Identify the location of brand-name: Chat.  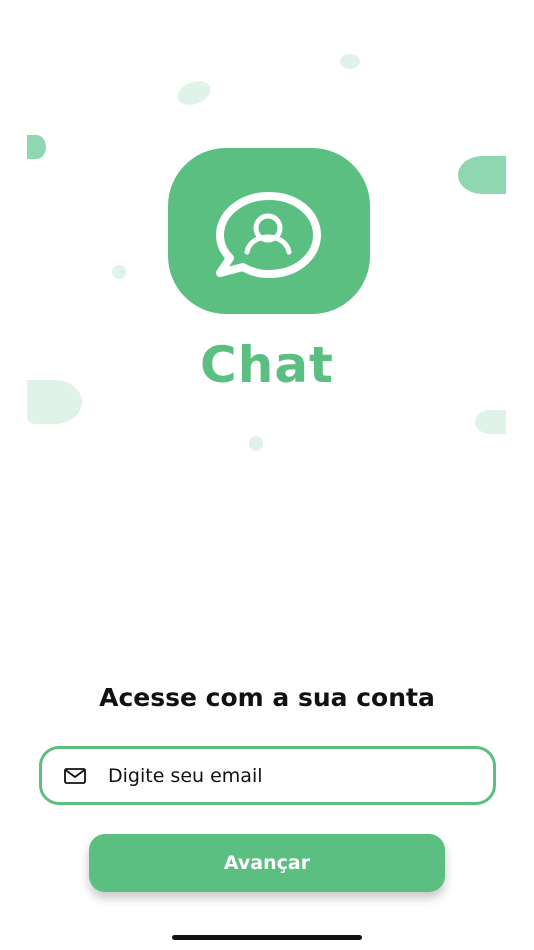
(267, 365).